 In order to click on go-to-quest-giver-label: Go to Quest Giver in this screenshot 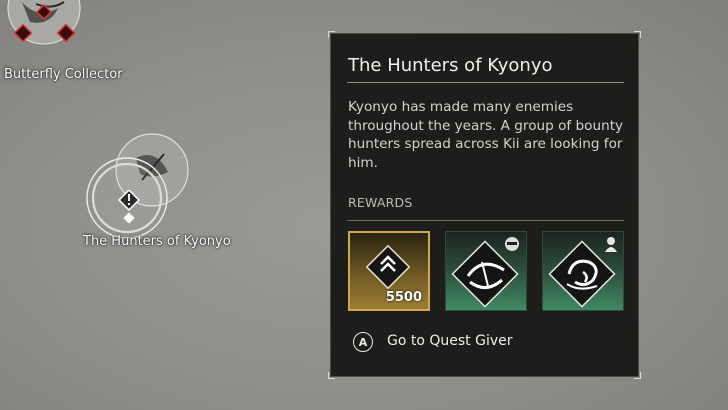, I will do `click(450, 341)`.